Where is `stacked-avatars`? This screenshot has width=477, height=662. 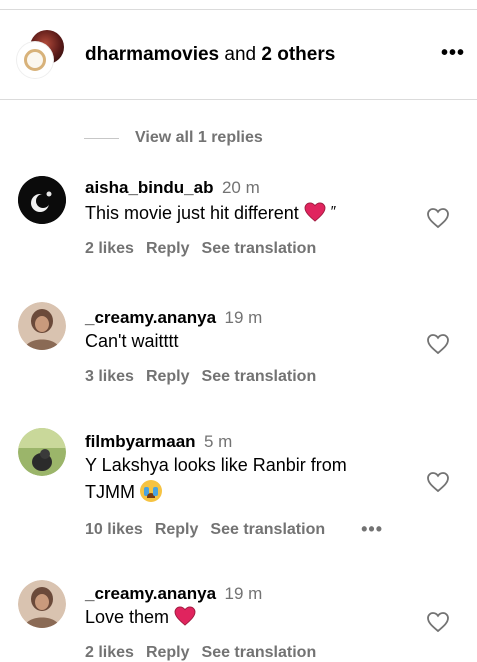
stacked-avatars is located at coordinates (42, 55).